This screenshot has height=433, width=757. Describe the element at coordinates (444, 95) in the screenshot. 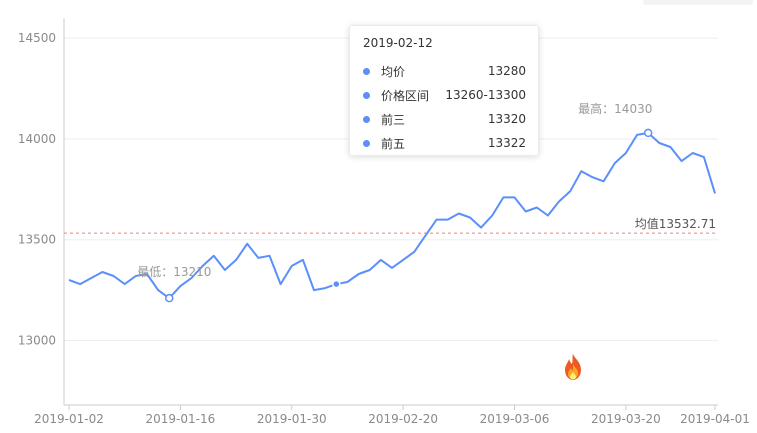

I see `tooltip-row: 价格区间 13260-13300` at that location.